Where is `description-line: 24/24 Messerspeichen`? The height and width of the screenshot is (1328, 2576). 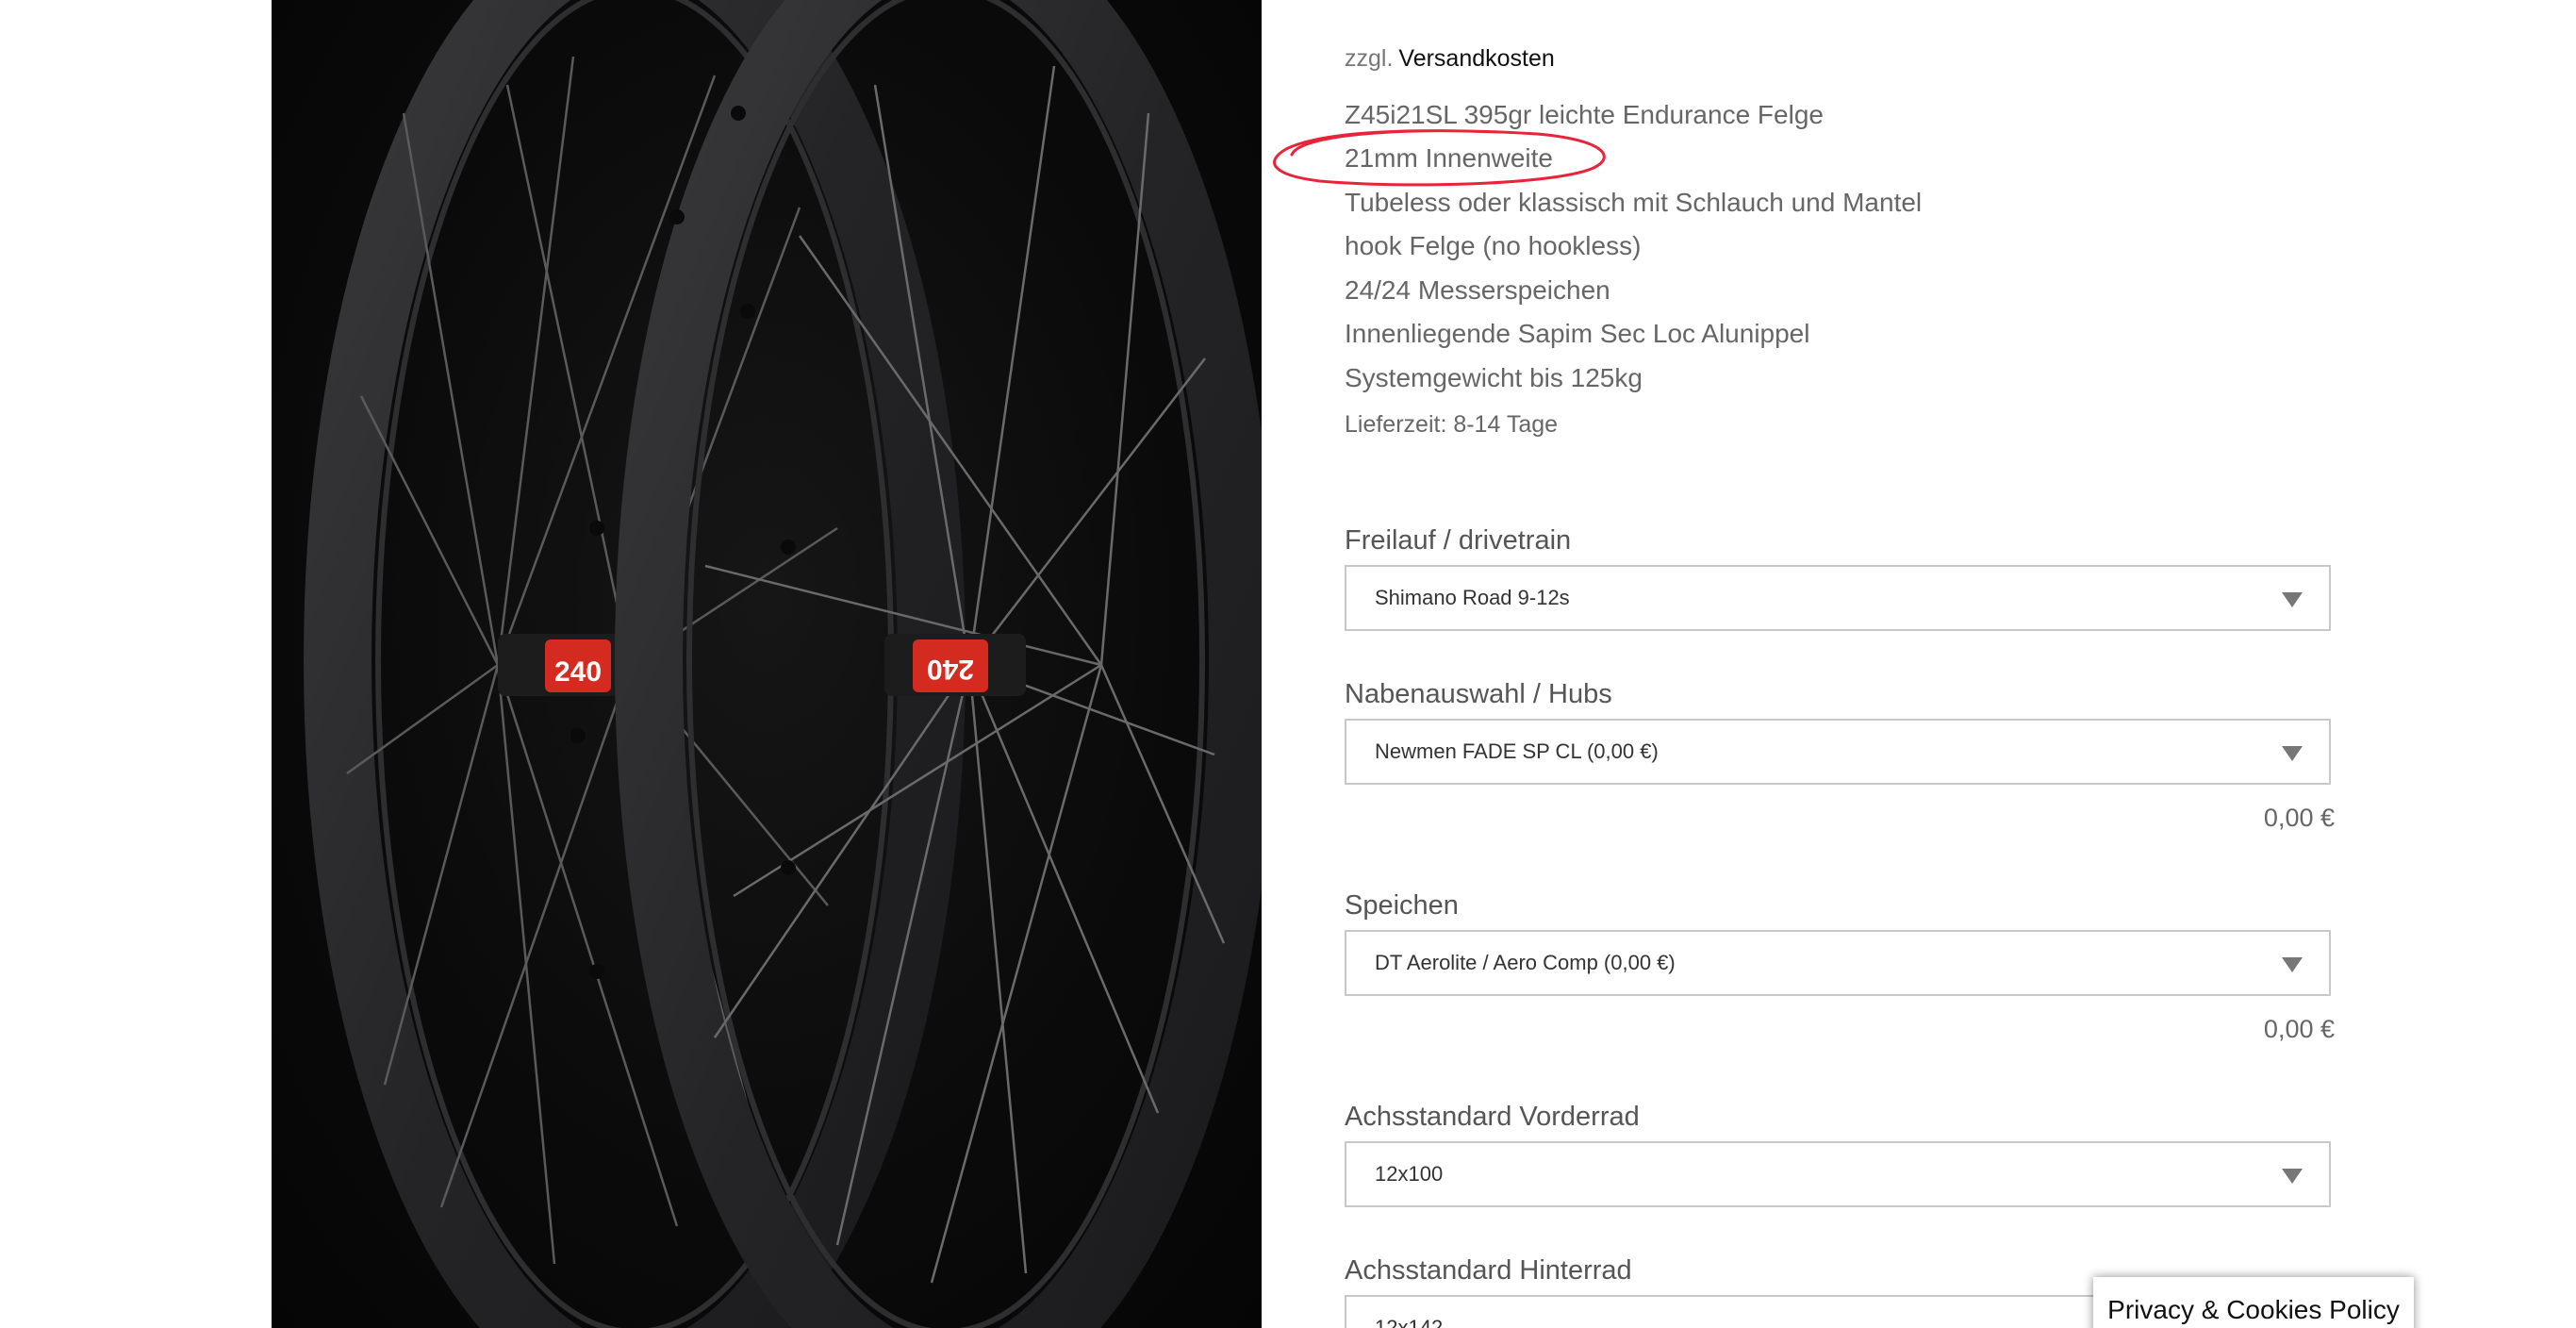 description-line: 24/24 Messerspeichen is located at coordinates (1477, 290).